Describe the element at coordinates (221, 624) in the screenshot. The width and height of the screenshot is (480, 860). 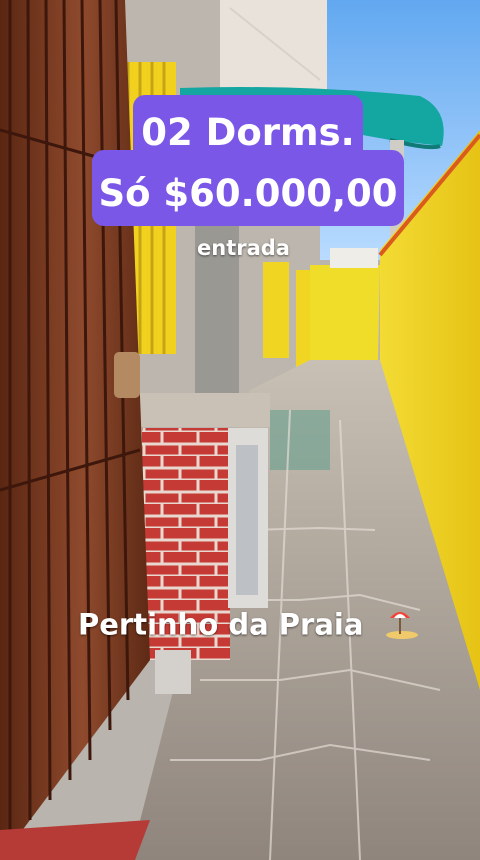
I see `caption-praia-text: Pertinho da Praia` at that location.